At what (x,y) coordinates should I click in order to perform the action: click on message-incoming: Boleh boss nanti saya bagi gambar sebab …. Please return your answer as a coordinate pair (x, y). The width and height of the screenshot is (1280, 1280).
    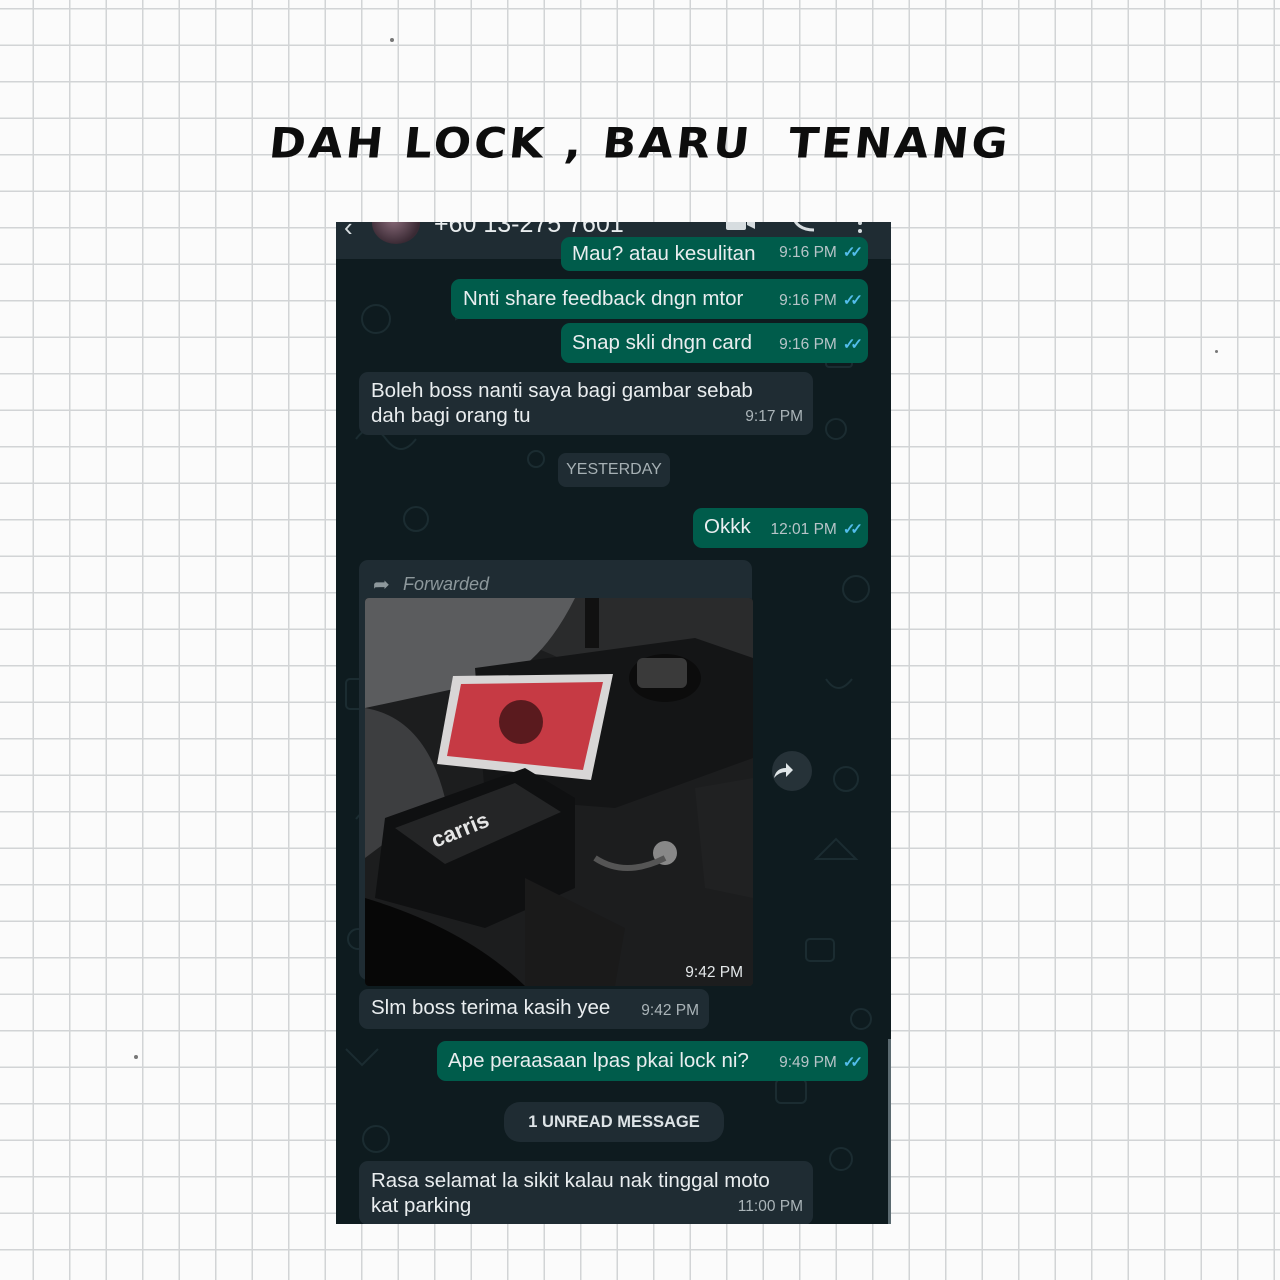
    Looking at the image, I should click on (586, 403).